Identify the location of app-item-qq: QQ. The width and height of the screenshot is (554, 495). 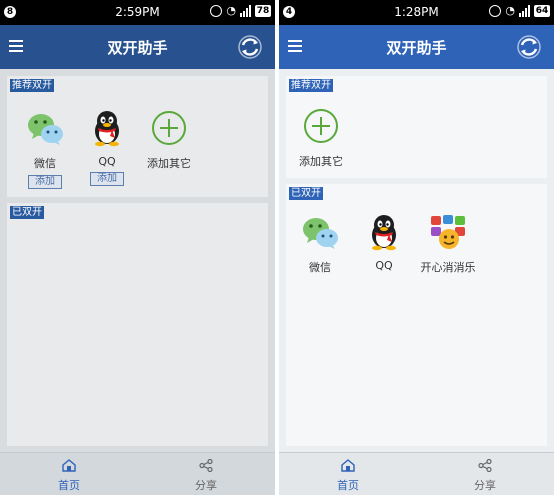
(384, 242).